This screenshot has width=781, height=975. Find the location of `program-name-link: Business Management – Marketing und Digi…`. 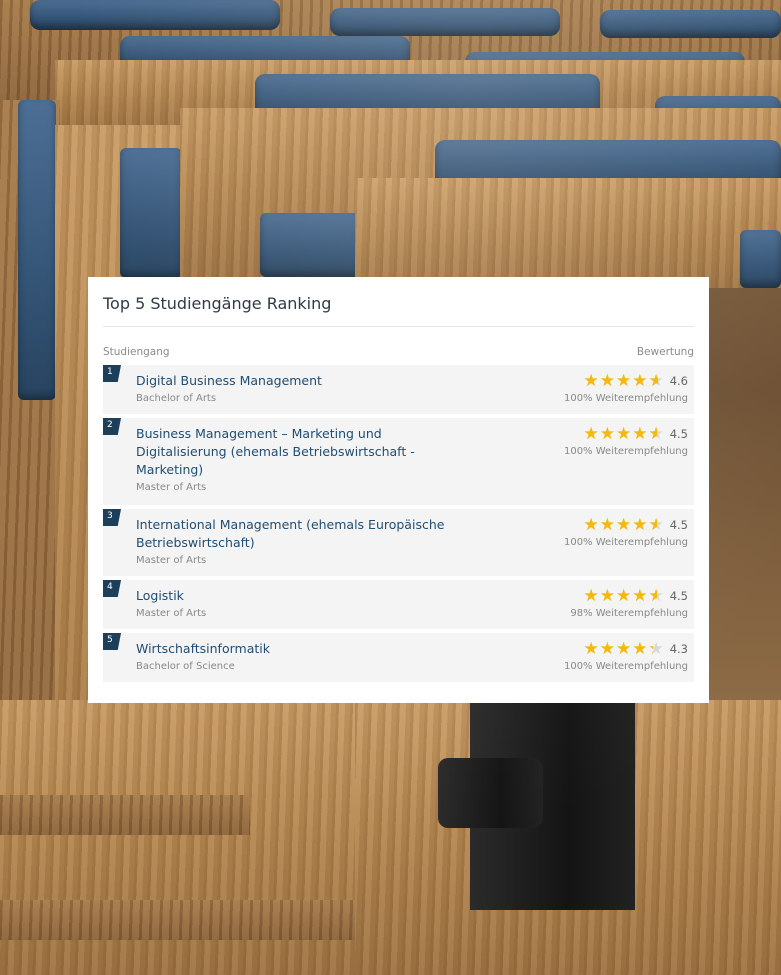

program-name-link: Business Management – Marketing und Digi… is located at coordinates (301, 452).